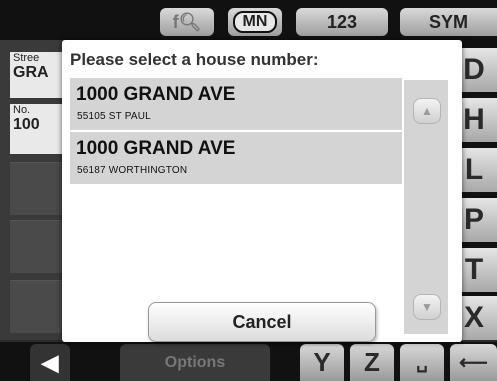  I want to click on cancel-button: Cancel, so click(262, 322).